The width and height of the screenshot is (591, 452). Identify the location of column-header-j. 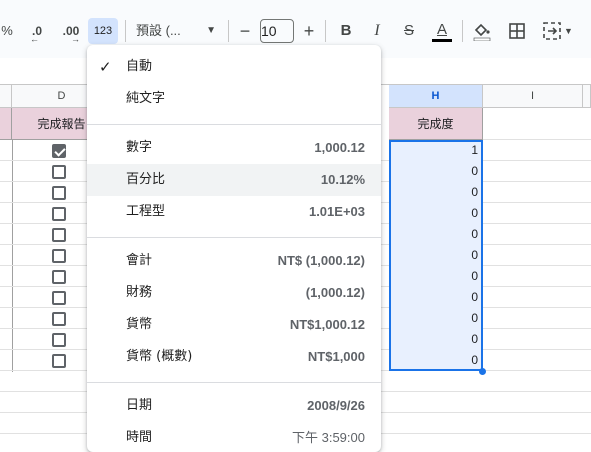
(587, 96).